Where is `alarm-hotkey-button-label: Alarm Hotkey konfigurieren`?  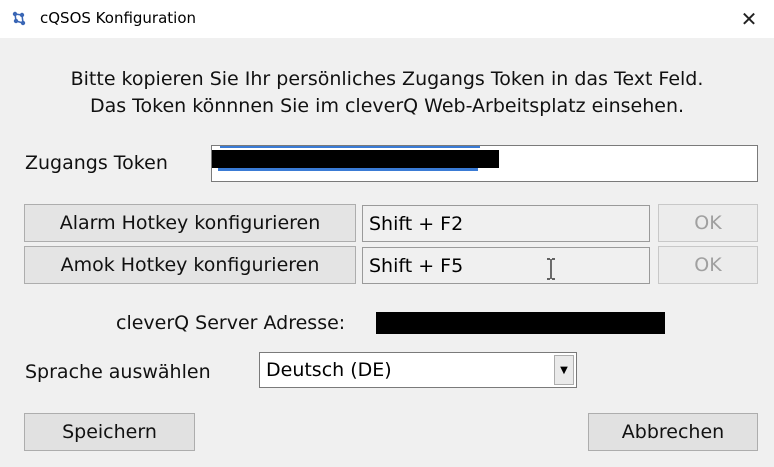 alarm-hotkey-button-label: Alarm Hotkey konfigurieren is located at coordinates (190, 223).